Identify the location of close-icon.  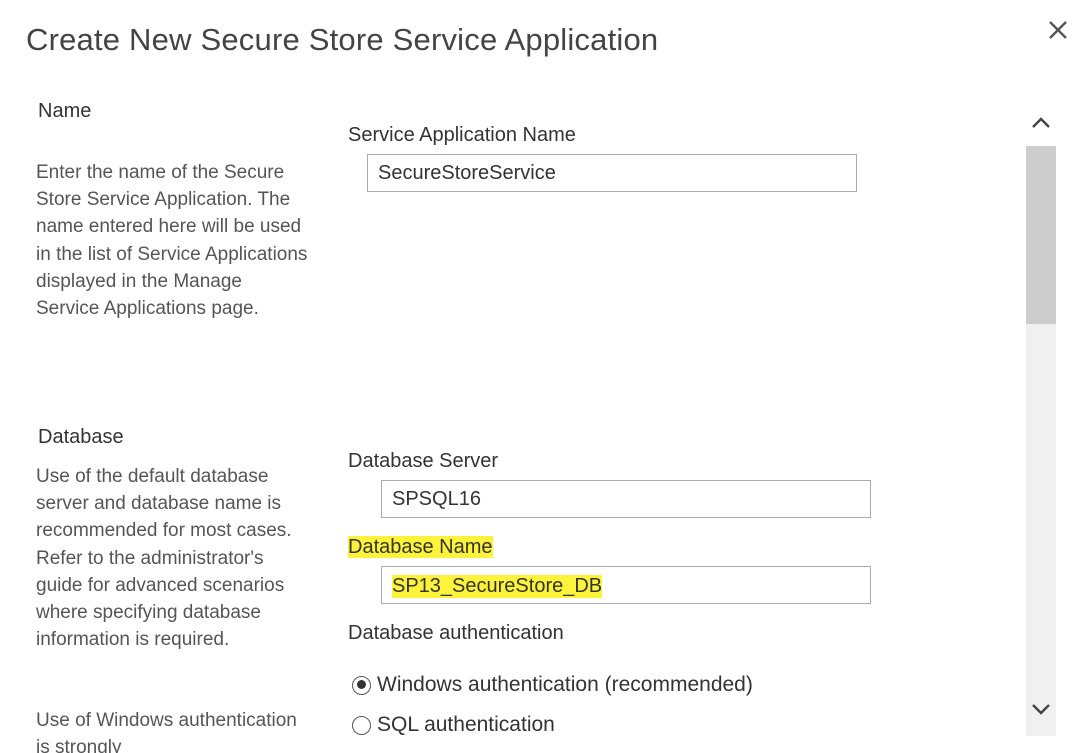
(1058, 30).